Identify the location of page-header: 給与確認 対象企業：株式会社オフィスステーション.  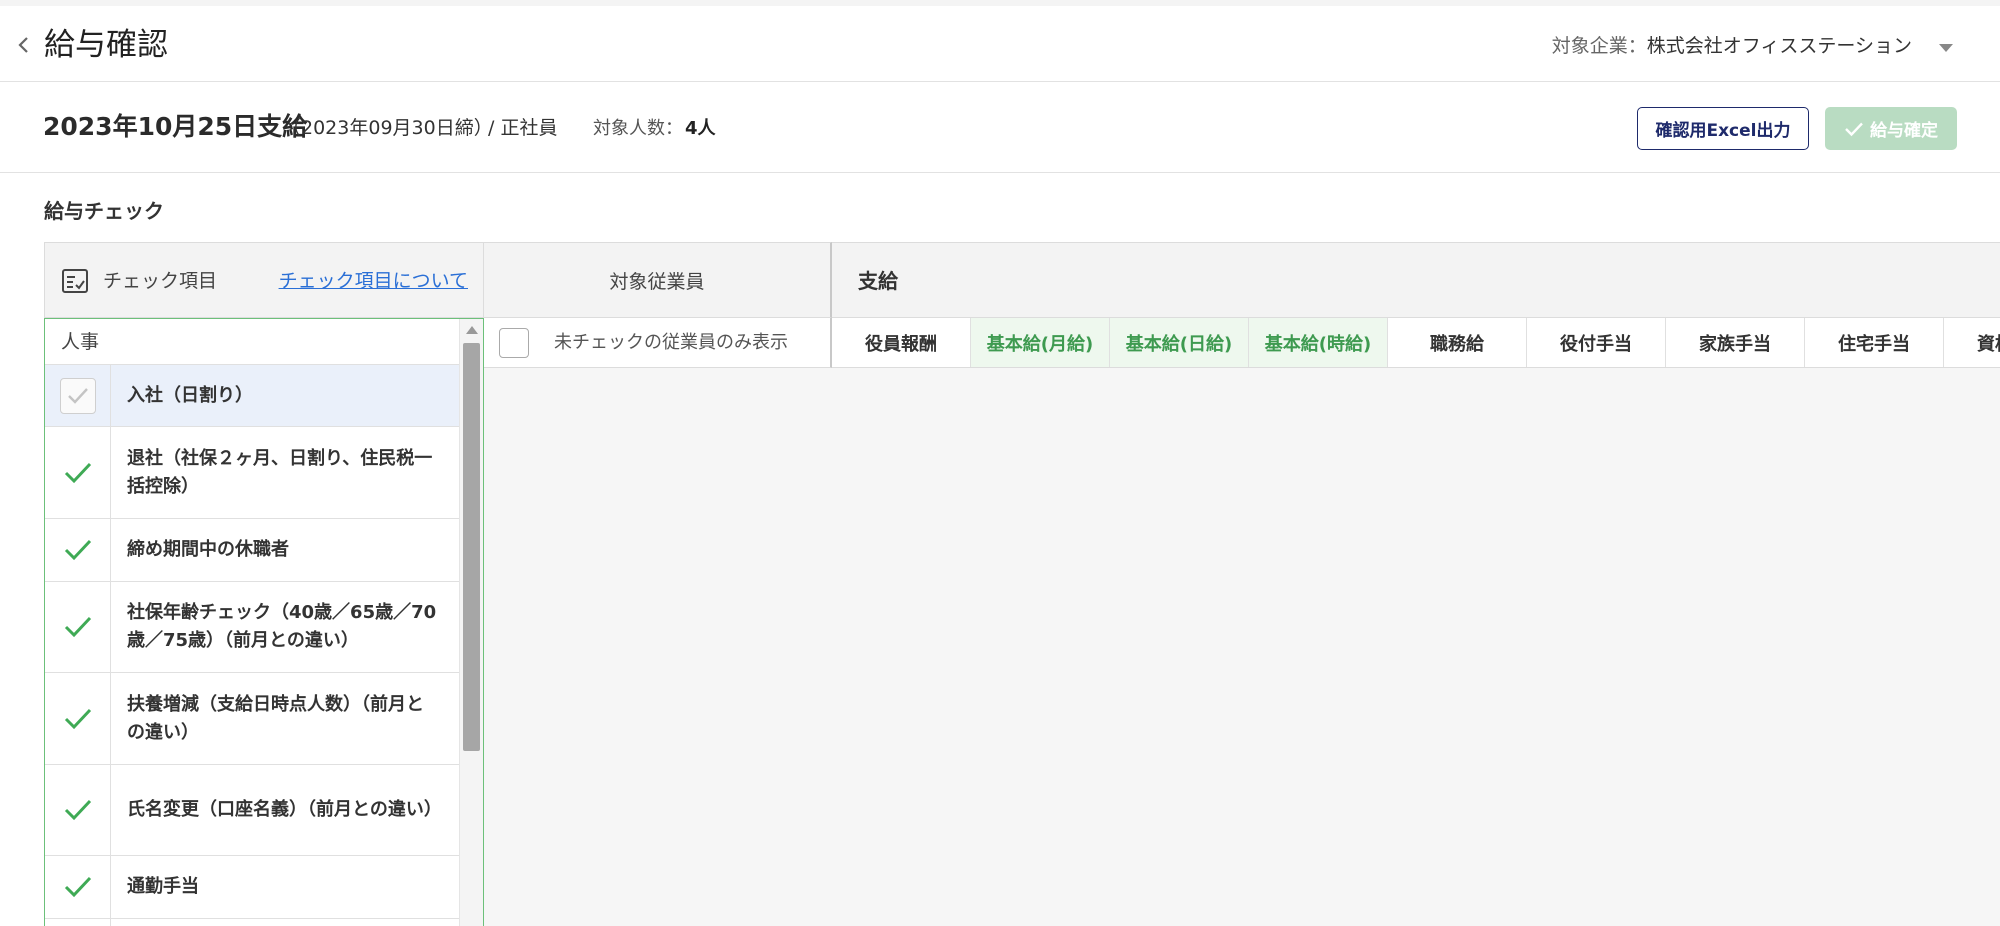
(1000, 44).